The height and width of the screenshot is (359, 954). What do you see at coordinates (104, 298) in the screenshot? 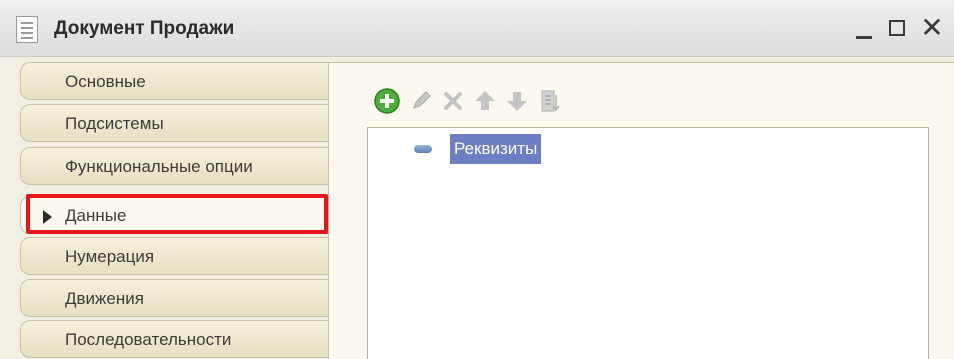
I see `tab-label: Движения` at bounding box center [104, 298].